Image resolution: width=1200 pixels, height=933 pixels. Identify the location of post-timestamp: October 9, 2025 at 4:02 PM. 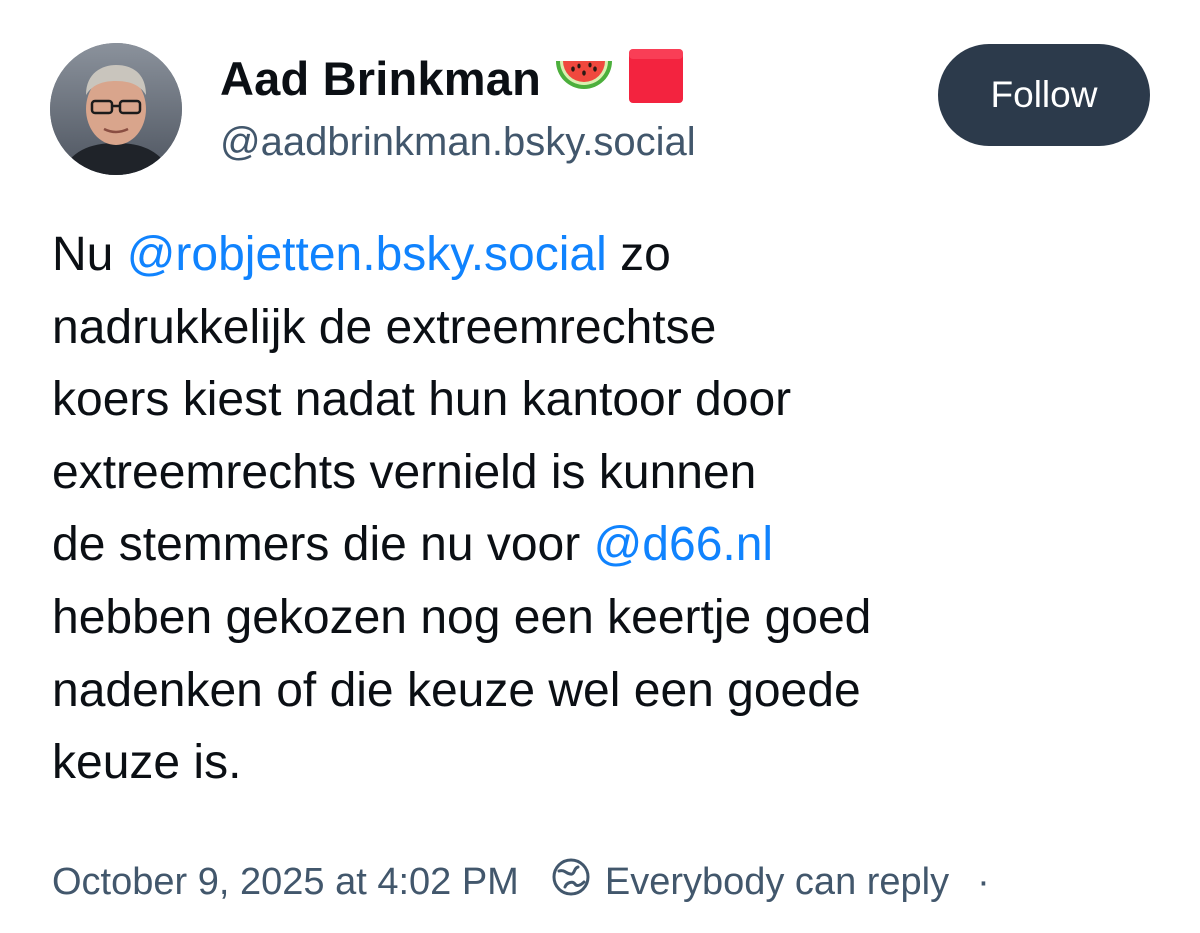
(285, 882).